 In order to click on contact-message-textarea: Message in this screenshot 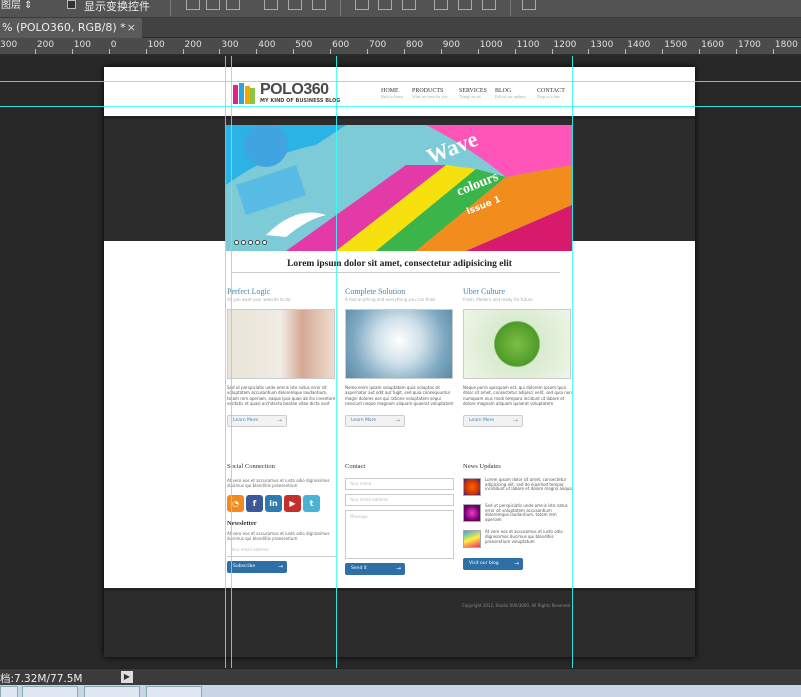, I will do `click(399, 534)`.